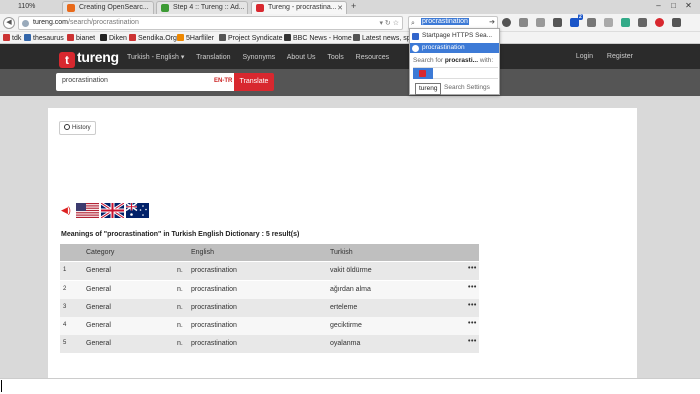 The height and width of the screenshot is (394, 700). I want to click on bookmark-bianet: bianet, so click(81, 38).